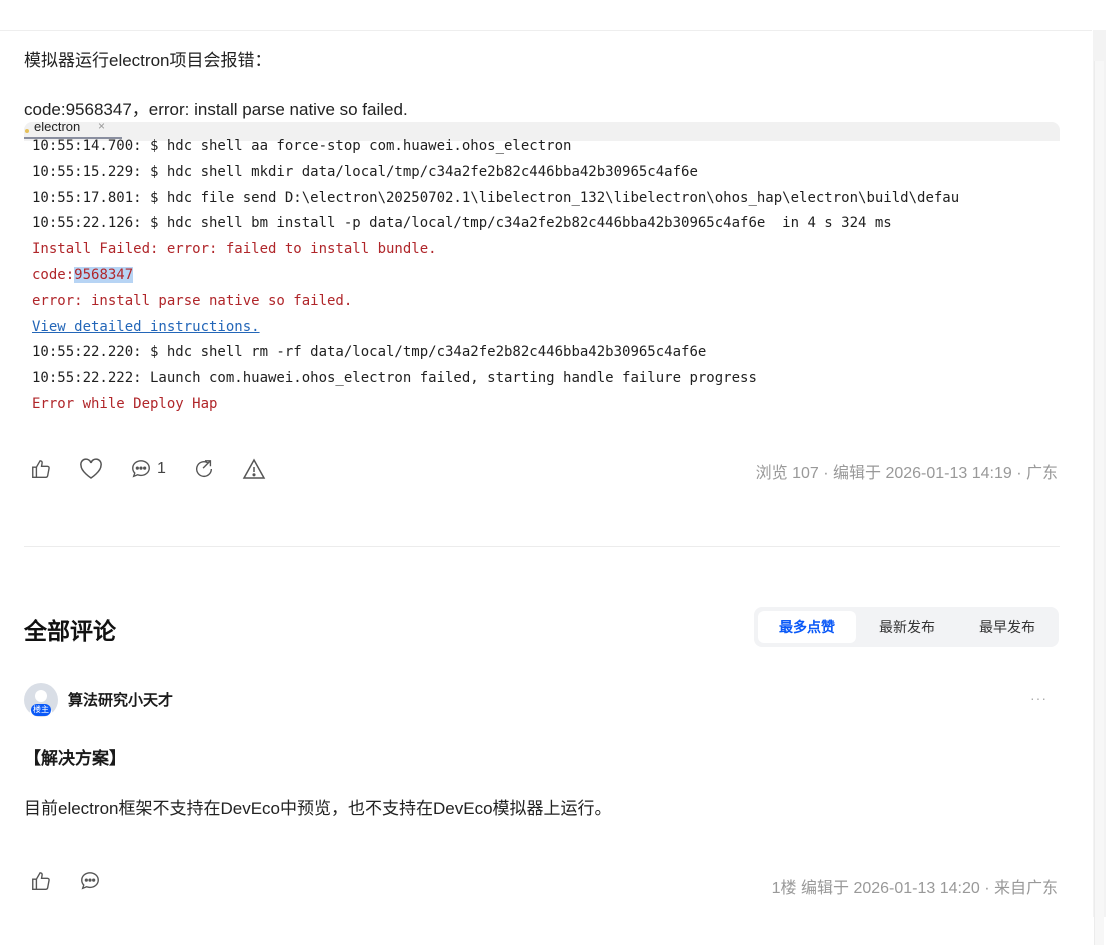  What do you see at coordinates (495, 302) in the screenshot?
I see `console-line: error: install parse native so failed.` at bounding box center [495, 302].